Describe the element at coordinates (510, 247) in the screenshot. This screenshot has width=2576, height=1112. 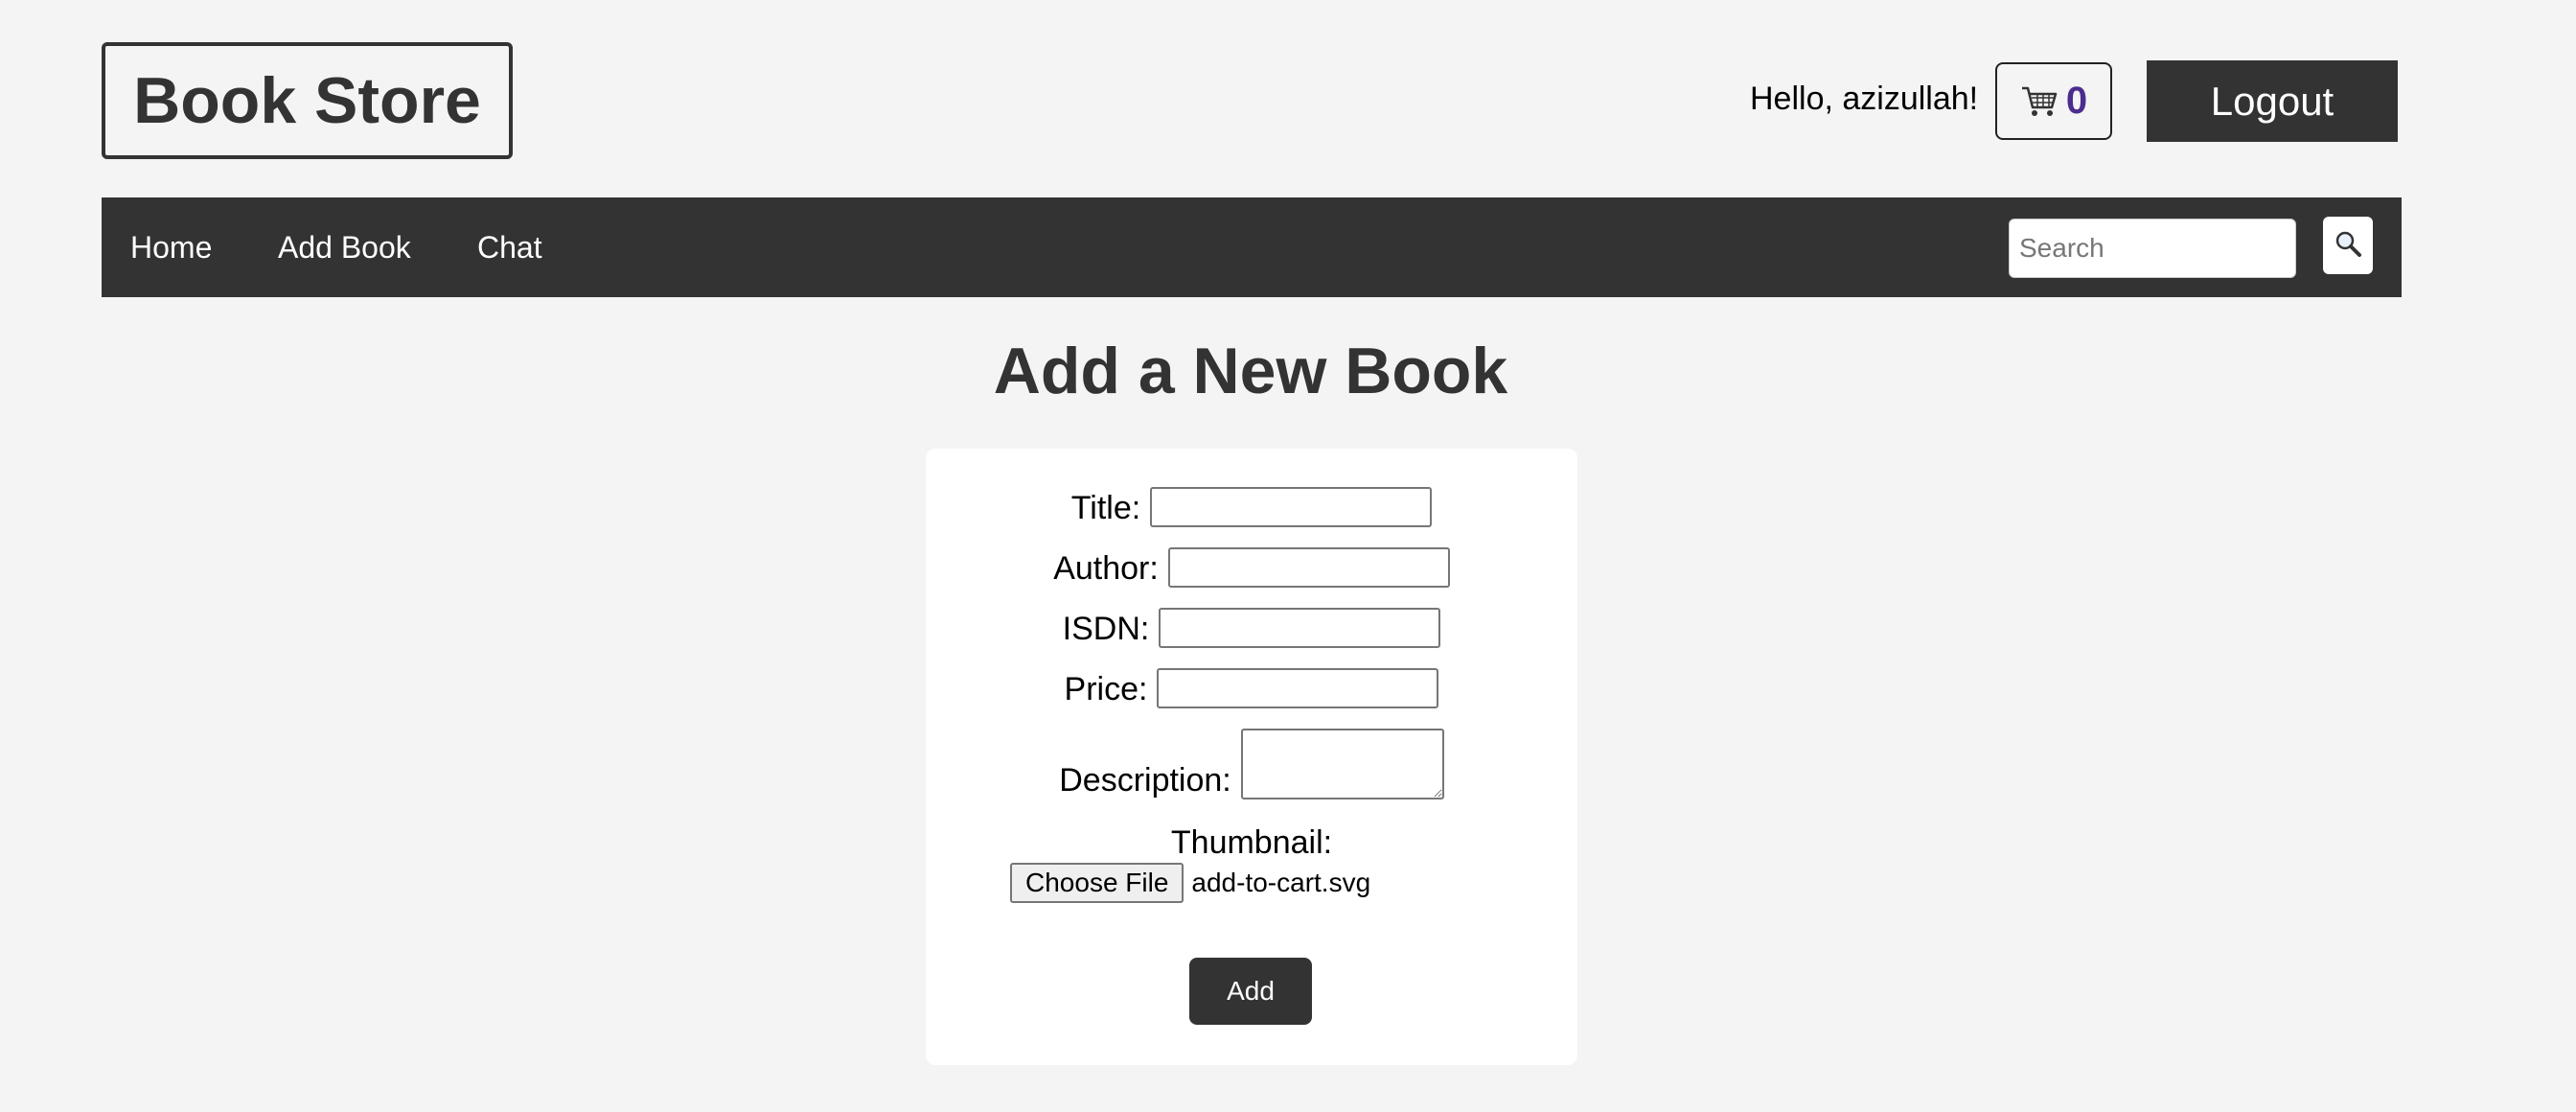
I see `nav-item-chat: Chat` at that location.